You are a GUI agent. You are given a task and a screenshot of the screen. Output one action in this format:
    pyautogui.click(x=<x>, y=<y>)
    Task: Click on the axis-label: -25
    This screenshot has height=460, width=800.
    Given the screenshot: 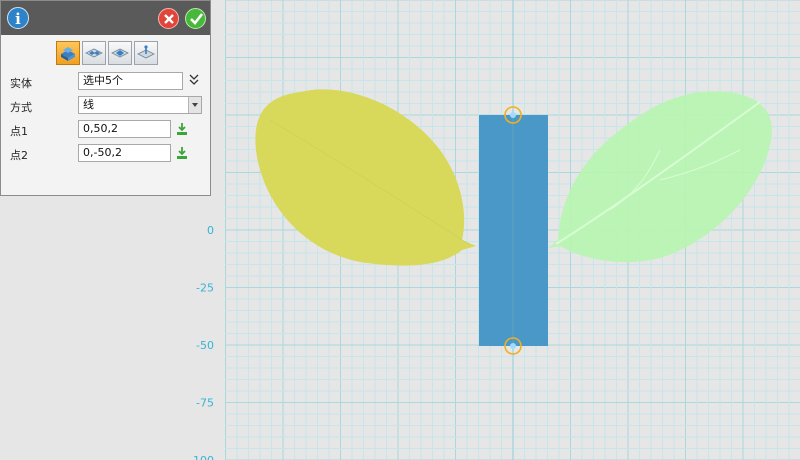 What is the action you would take?
    pyautogui.click(x=205, y=288)
    